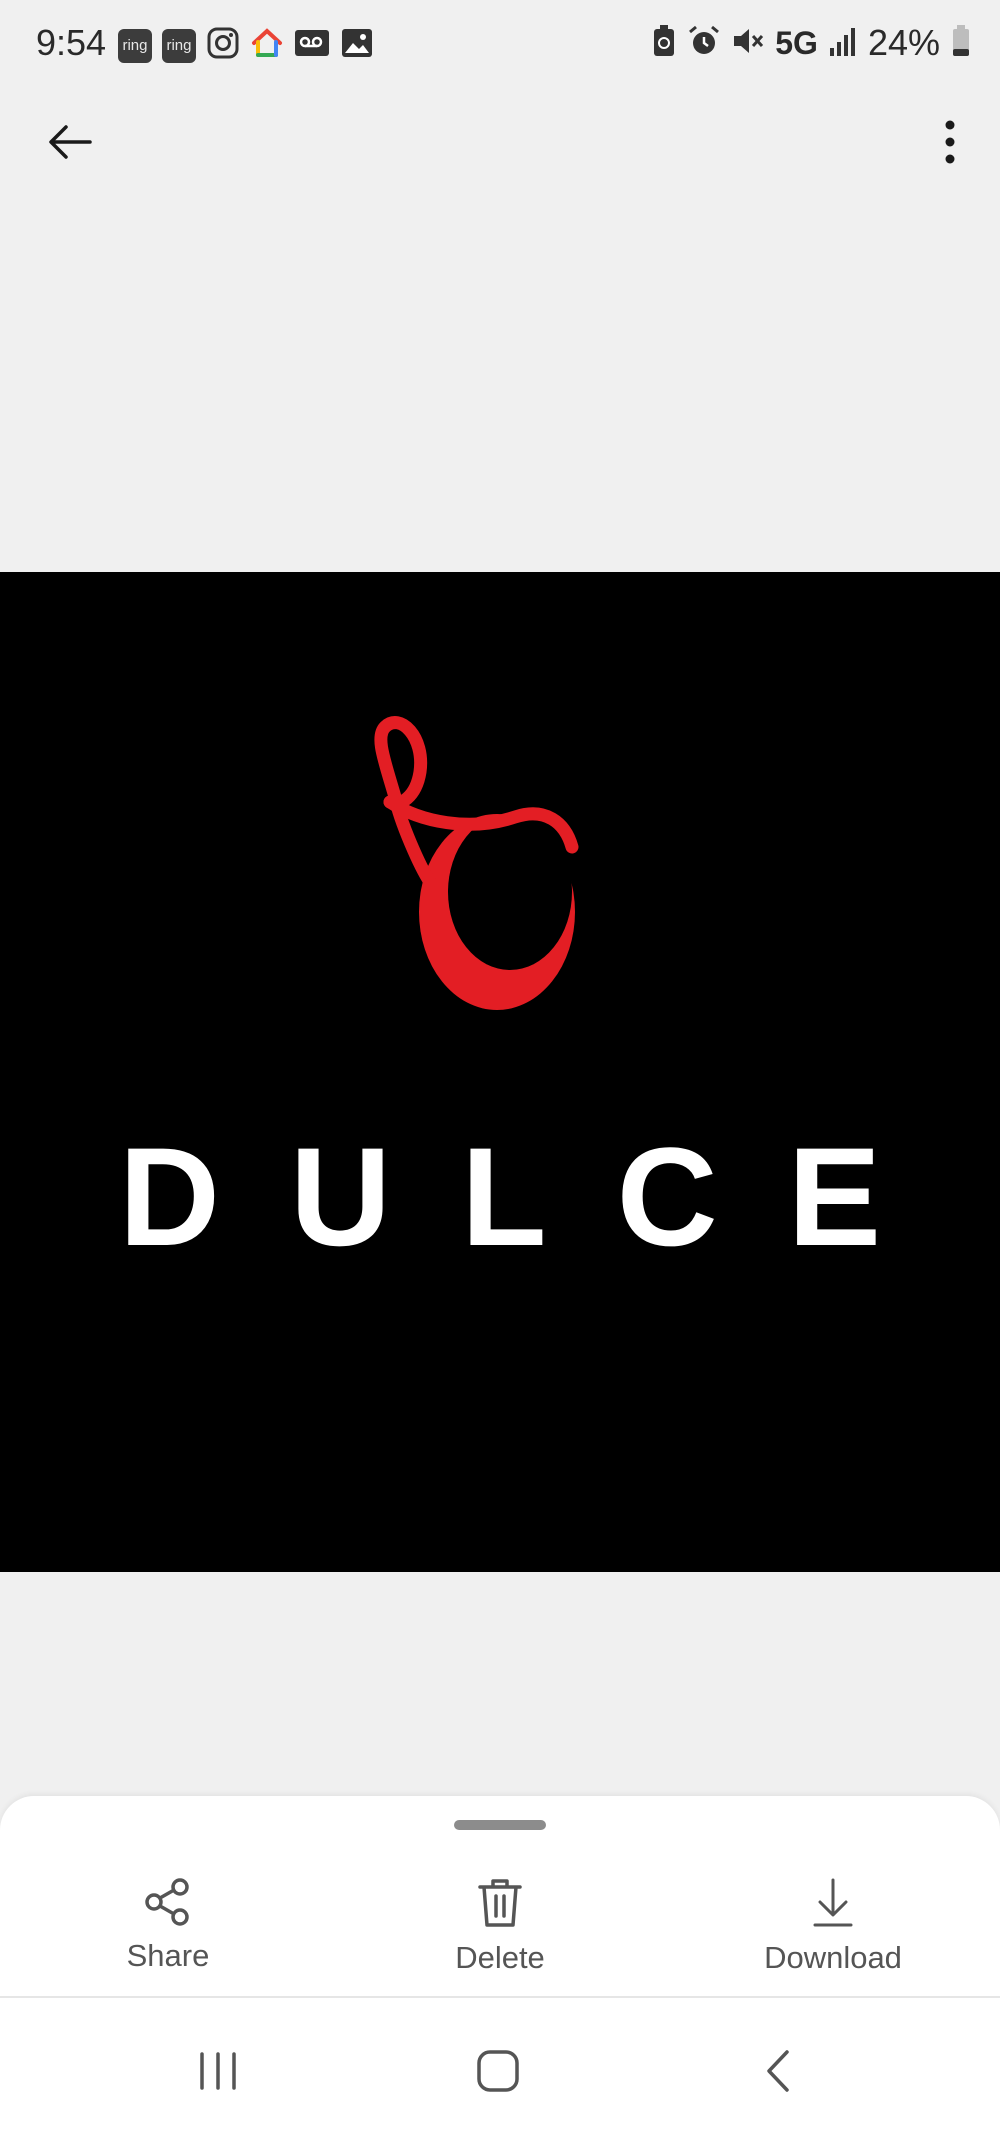  Describe the element at coordinates (267, 45) in the screenshot. I see `google-home-icon` at that location.